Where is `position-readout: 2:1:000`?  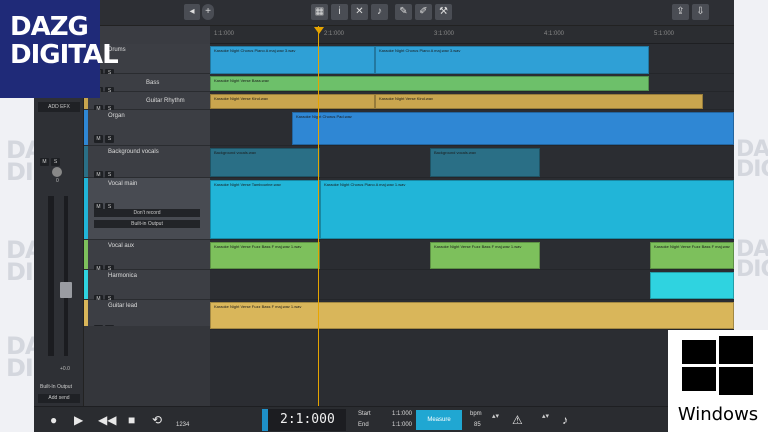 position-readout: 2:1:000 is located at coordinates (307, 419).